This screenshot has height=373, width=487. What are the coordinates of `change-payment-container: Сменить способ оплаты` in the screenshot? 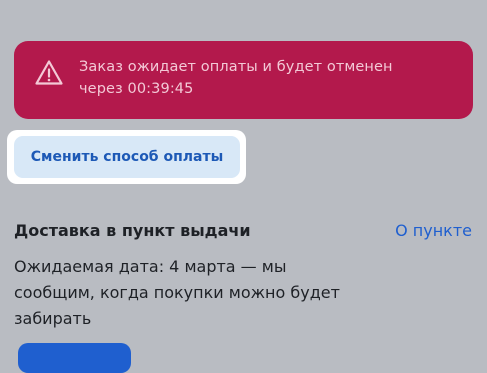 It's located at (126, 157).